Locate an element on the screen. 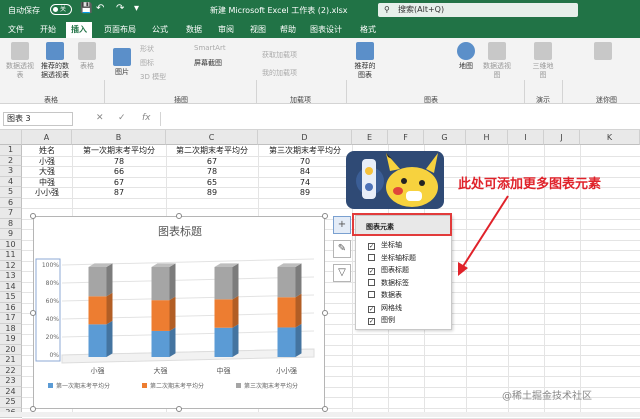 The width and height of the screenshot is (640, 419). data-cell: 78 is located at coordinates (212, 171).